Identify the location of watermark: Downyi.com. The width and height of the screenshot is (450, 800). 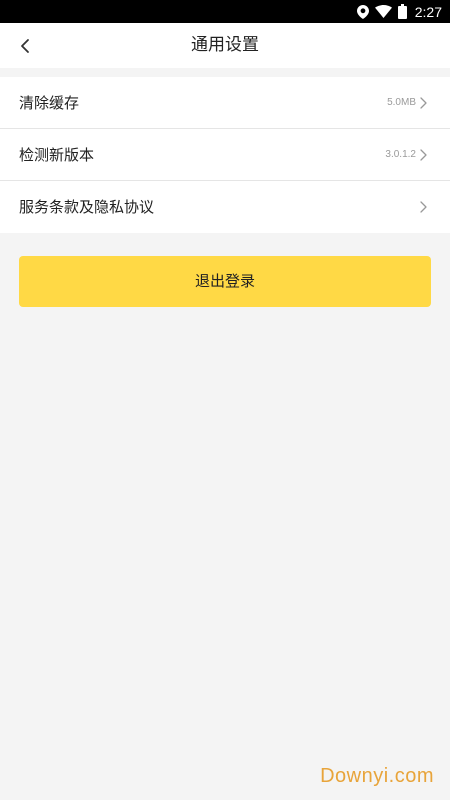
(377, 776).